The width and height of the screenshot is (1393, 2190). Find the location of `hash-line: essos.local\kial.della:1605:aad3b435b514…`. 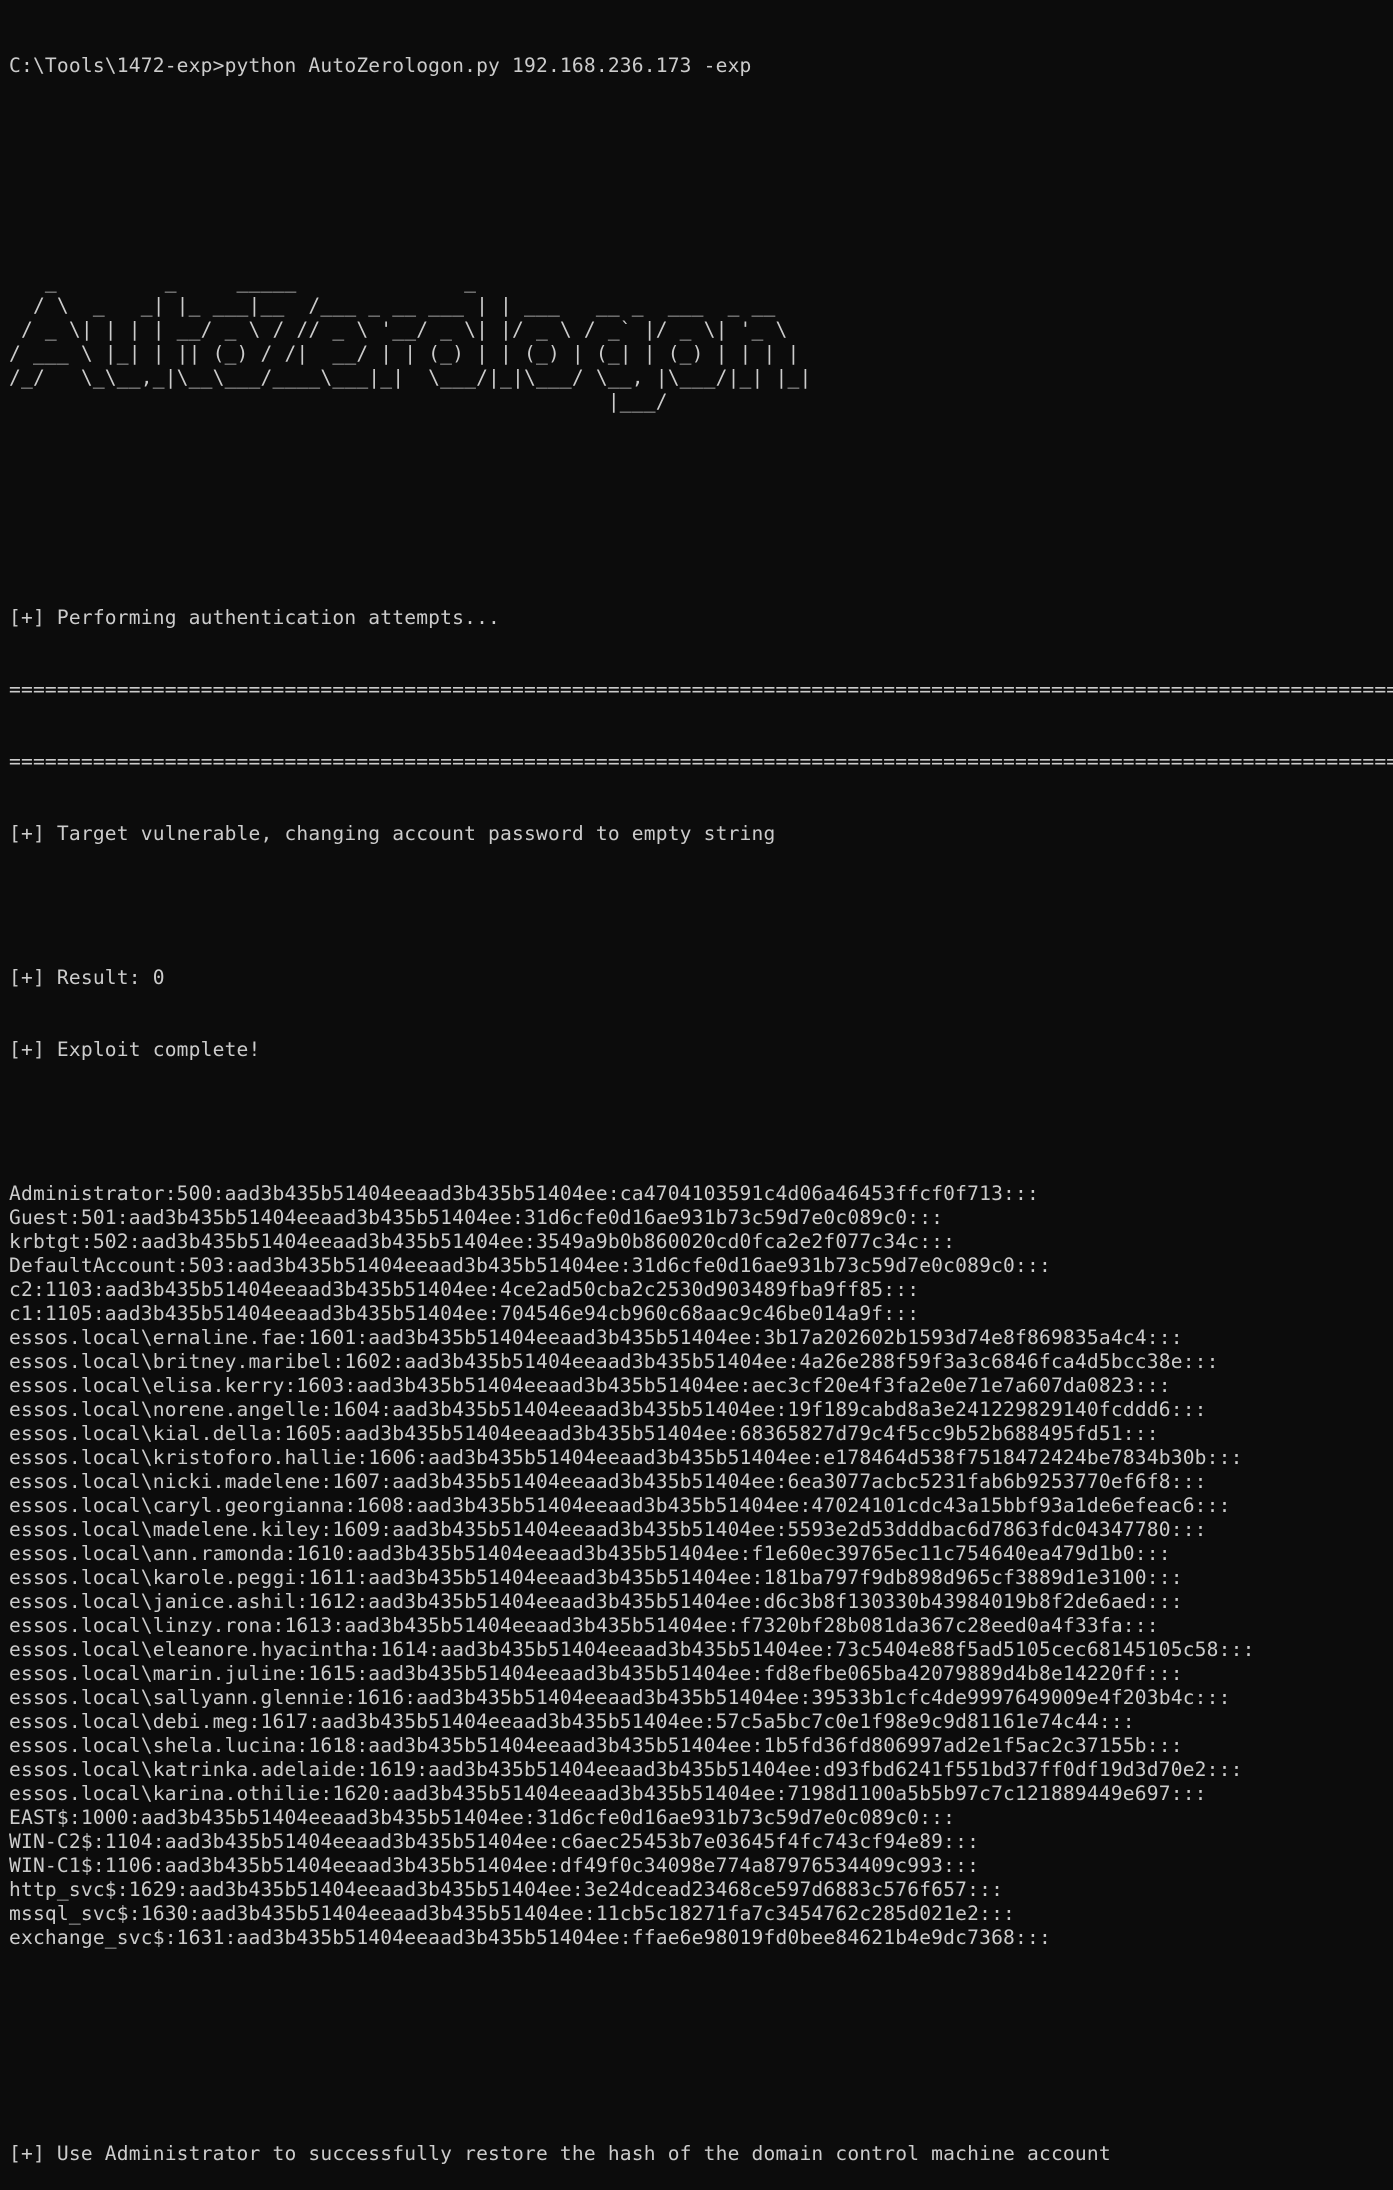

hash-line: essos.local\kial.della:1605:aad3b435b514… is located at coordinates (584, 1433).